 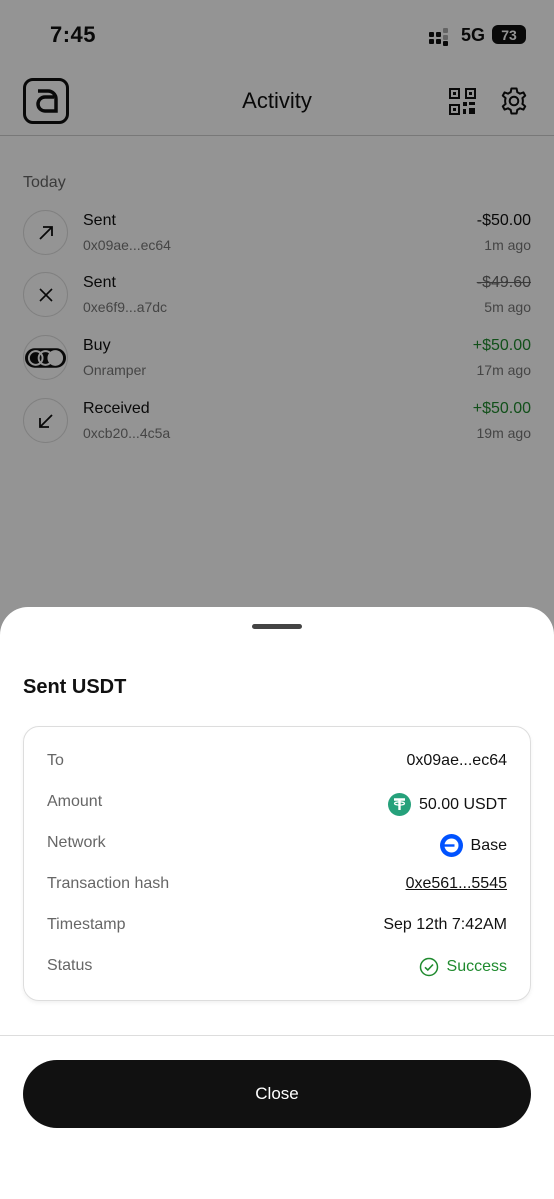 What do you see at coordinates (75, 687) in the screenshot?
I see `sheet-title: Sent USDT` at bounding box center [75, 687].